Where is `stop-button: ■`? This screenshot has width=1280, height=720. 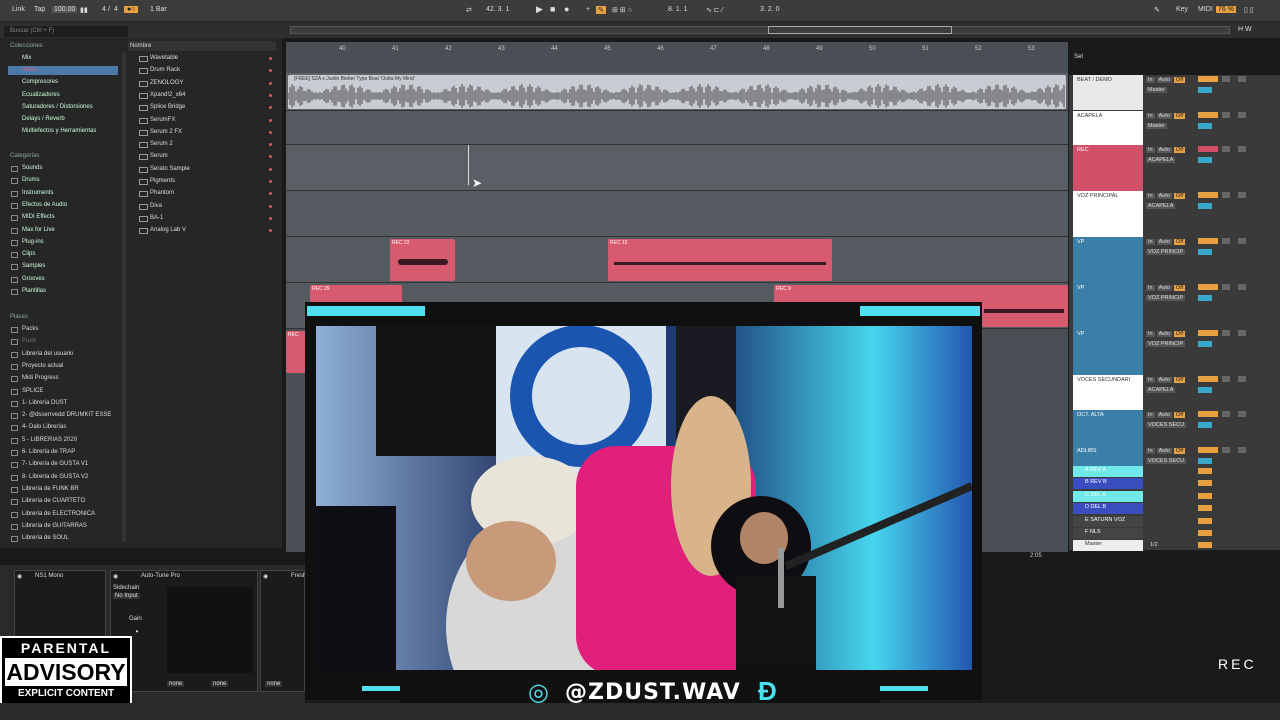
stop-button: ■ is located at coordinates (552, 9).